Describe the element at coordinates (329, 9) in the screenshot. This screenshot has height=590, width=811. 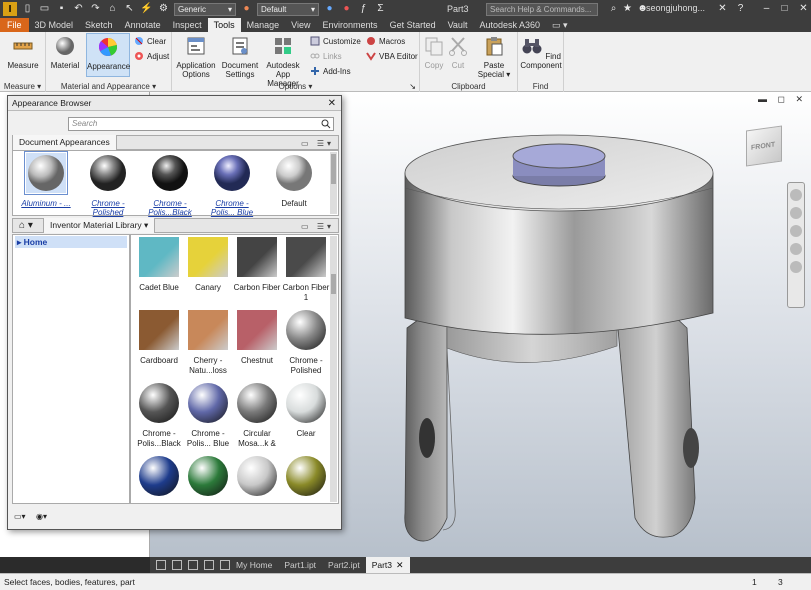
I see `clear-appearance-icon: ●` at that location.